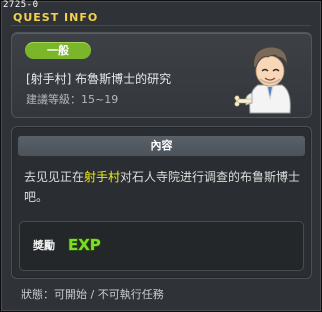 Image resolution: width=322 pixels, height=312 pixels. I want to click on description-text: 去见见正在, so click(54, 177).